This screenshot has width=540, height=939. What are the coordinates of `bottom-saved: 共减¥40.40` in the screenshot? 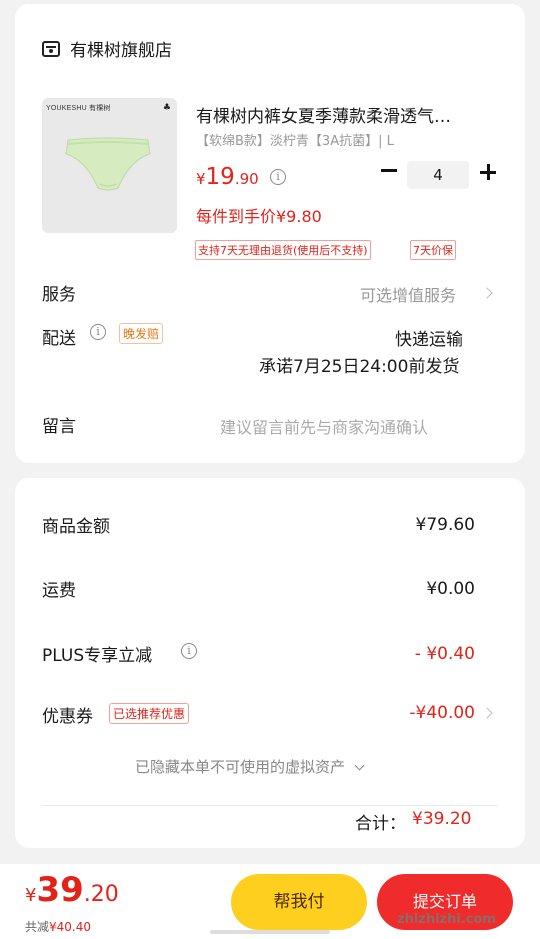 It's located at (58, 926).